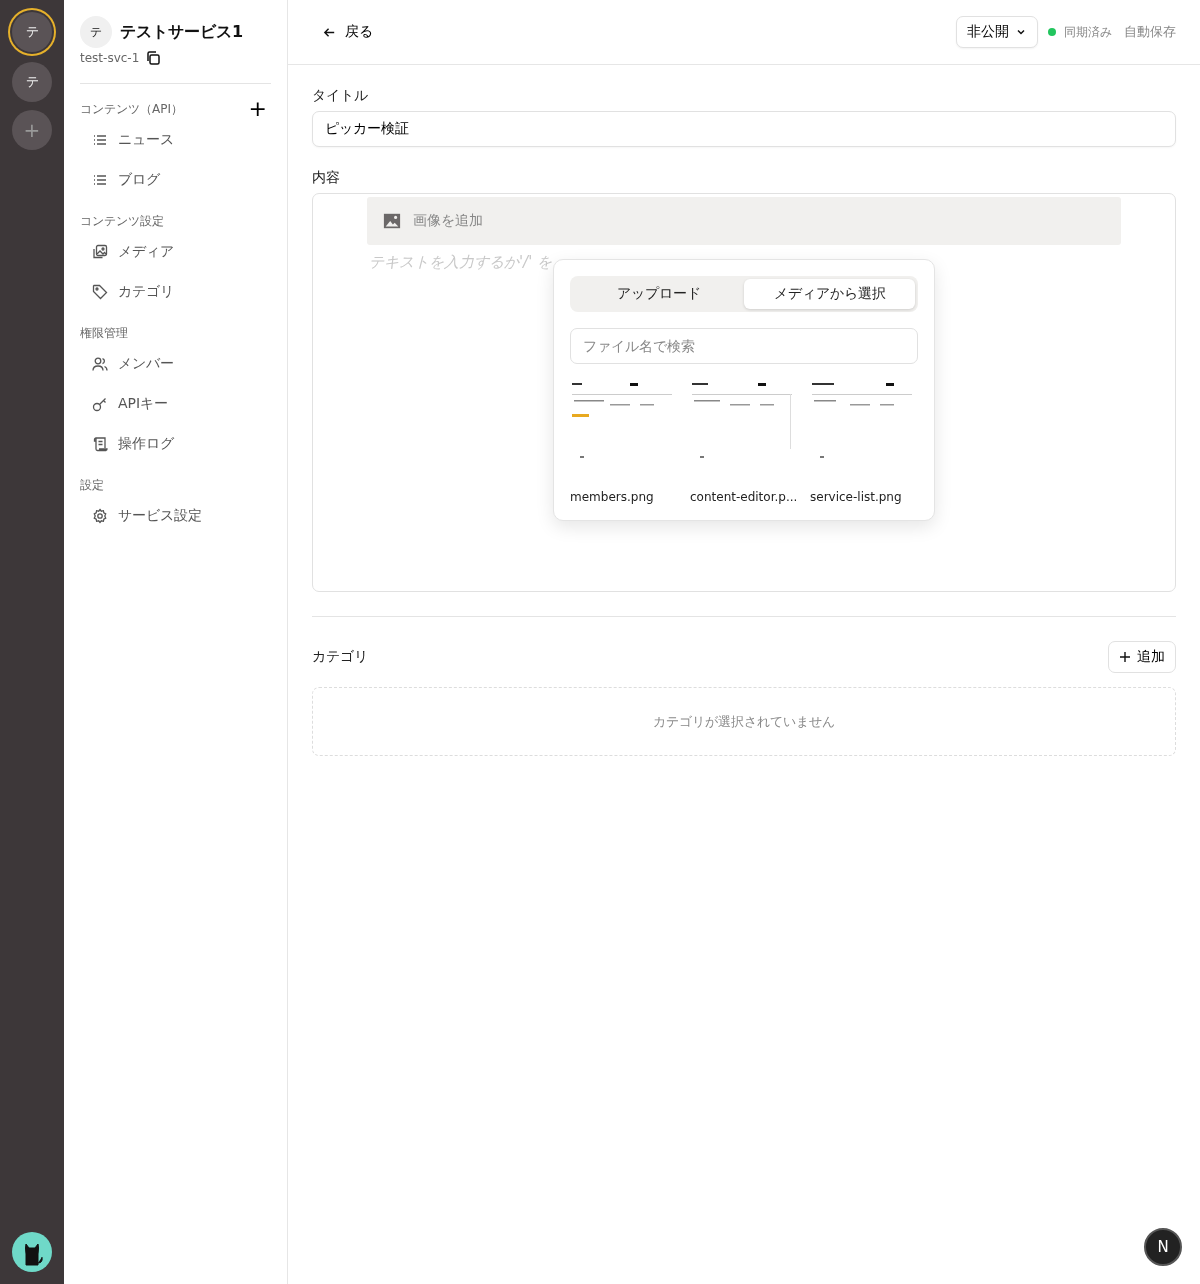 This screenshot has width=1200, height=1284. I want to click on title-input: ピッカー検証, so click(744, 129).